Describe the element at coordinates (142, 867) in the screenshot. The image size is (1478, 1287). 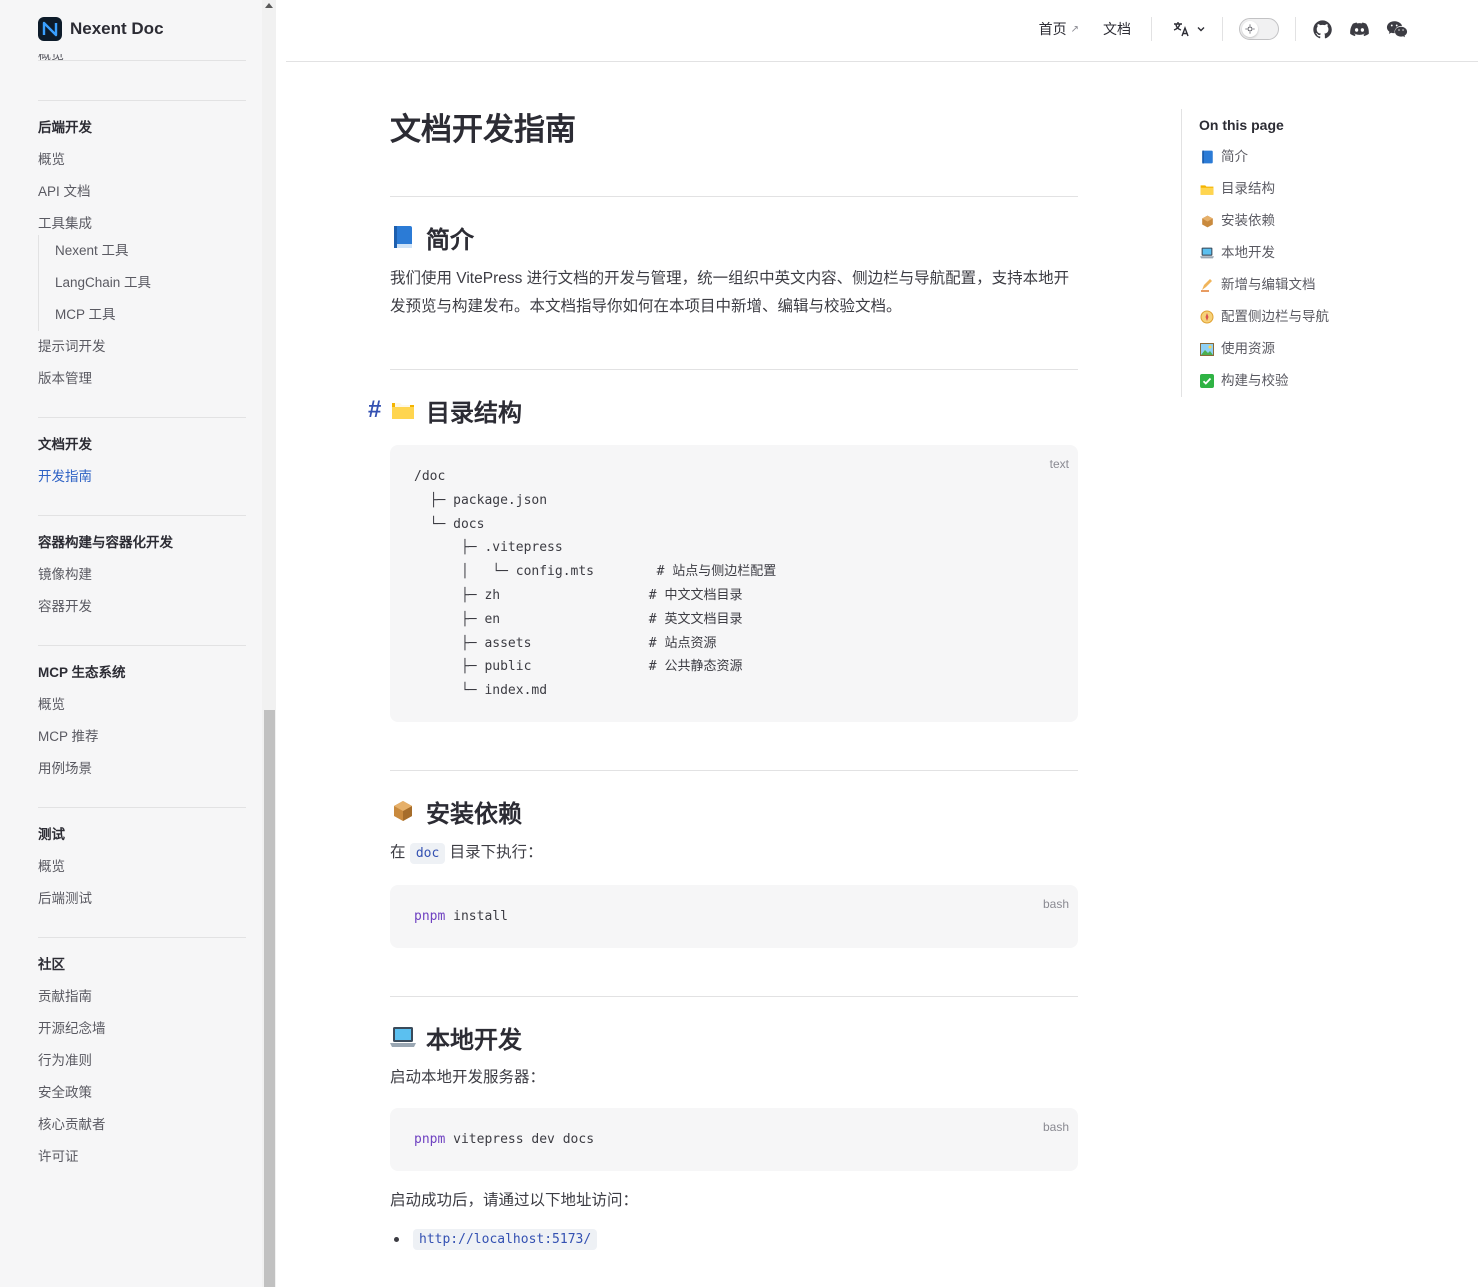
I see `sidebar-item-test-overview: 概览` at that location.